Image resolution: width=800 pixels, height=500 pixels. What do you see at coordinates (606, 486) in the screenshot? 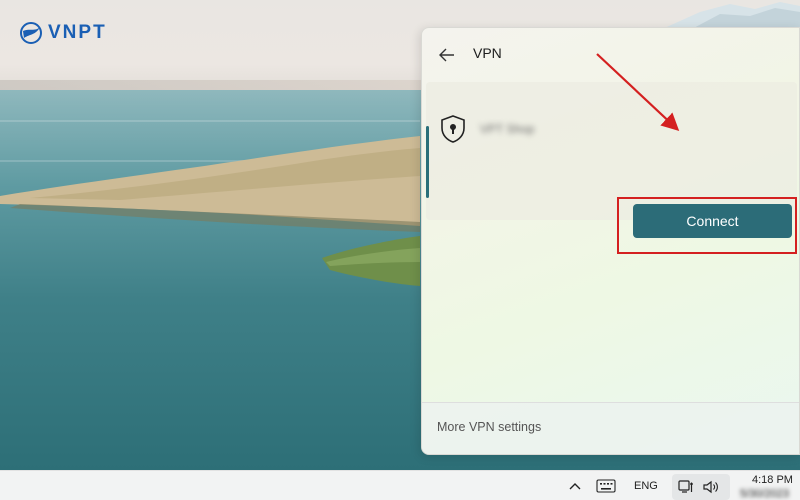
I see `keyboard-icon` at bounding box center [606, 486].